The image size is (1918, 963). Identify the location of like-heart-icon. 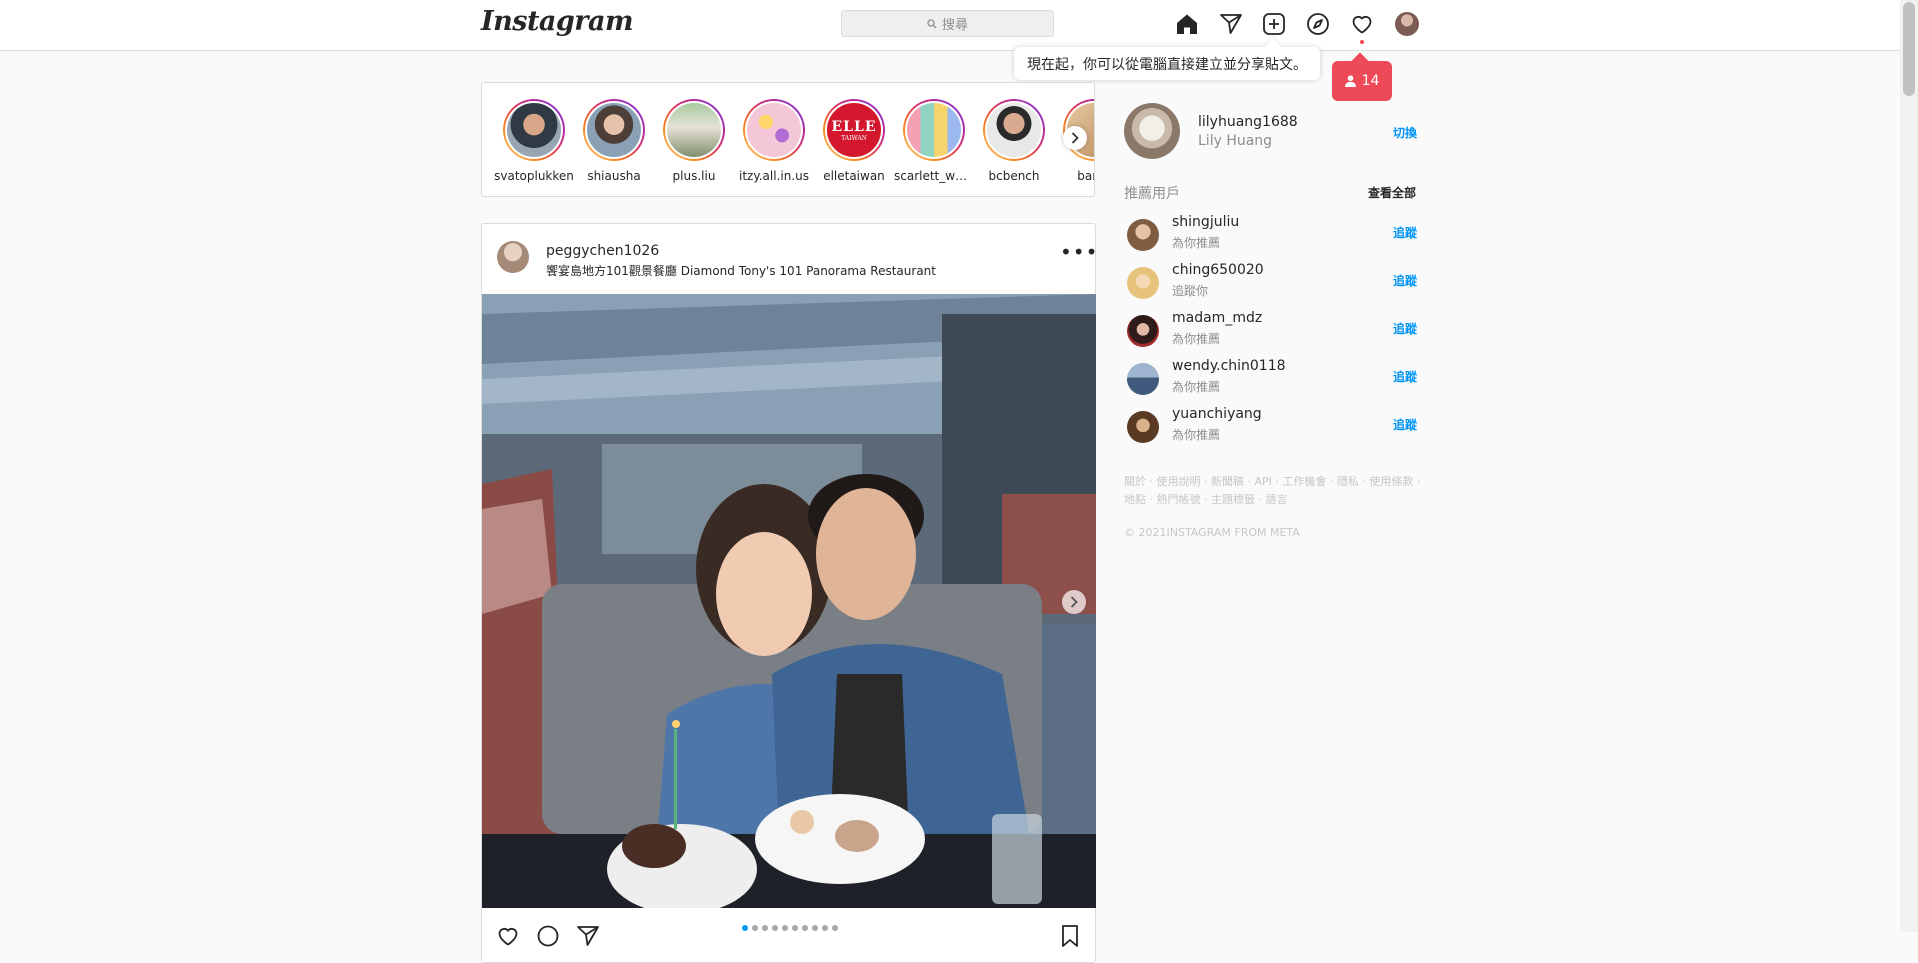
(508, 936).